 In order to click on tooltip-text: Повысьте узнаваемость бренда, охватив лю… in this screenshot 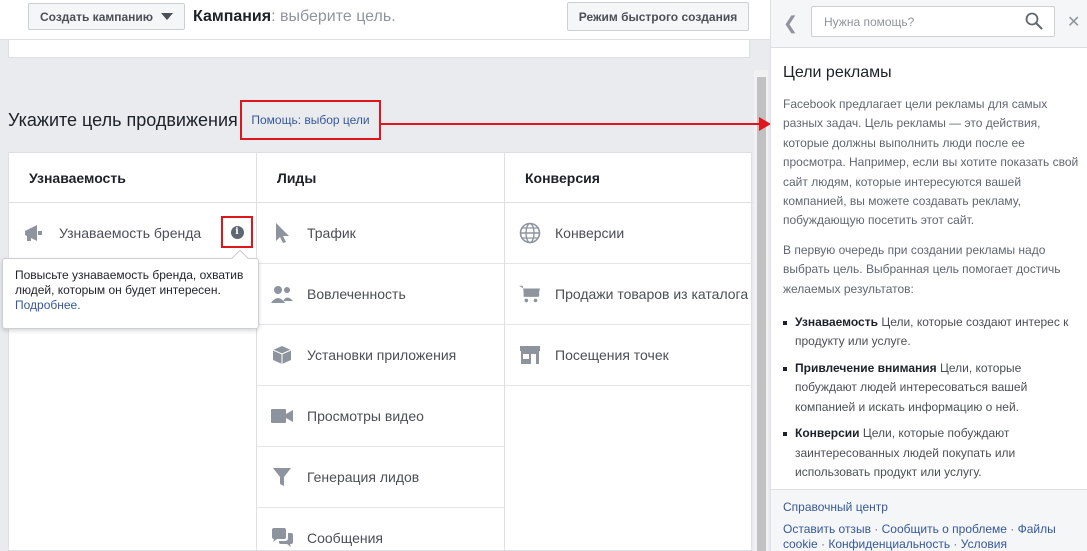, I will do `click(129, 282)`.